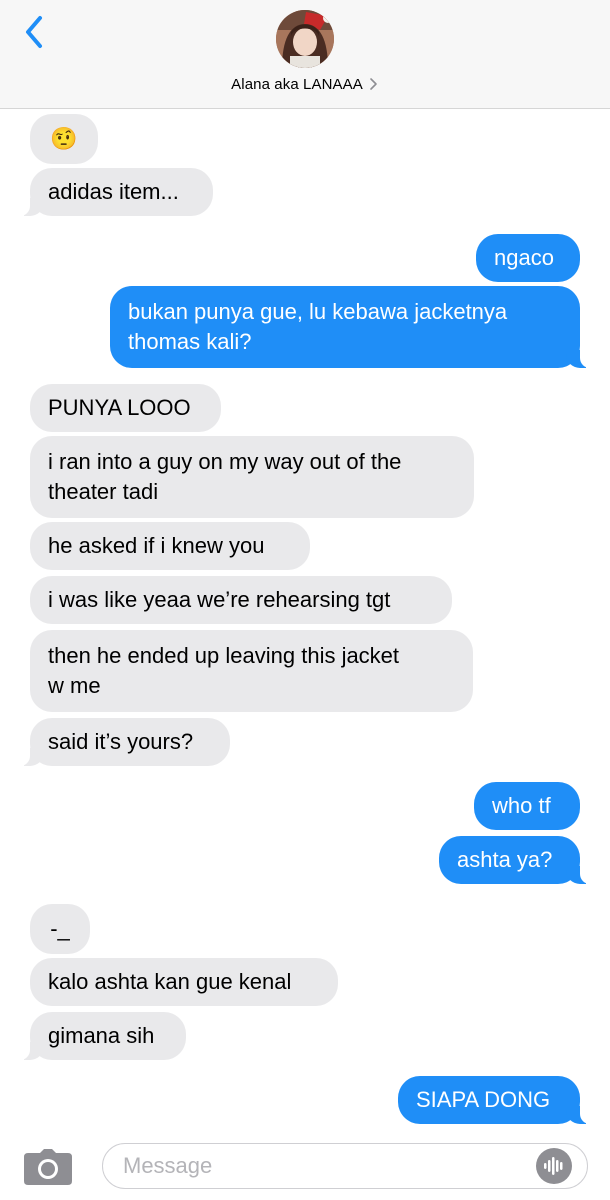  I want to click on message-text: i was like yeaa we’re rehearsing tgt, so click(219, 599).